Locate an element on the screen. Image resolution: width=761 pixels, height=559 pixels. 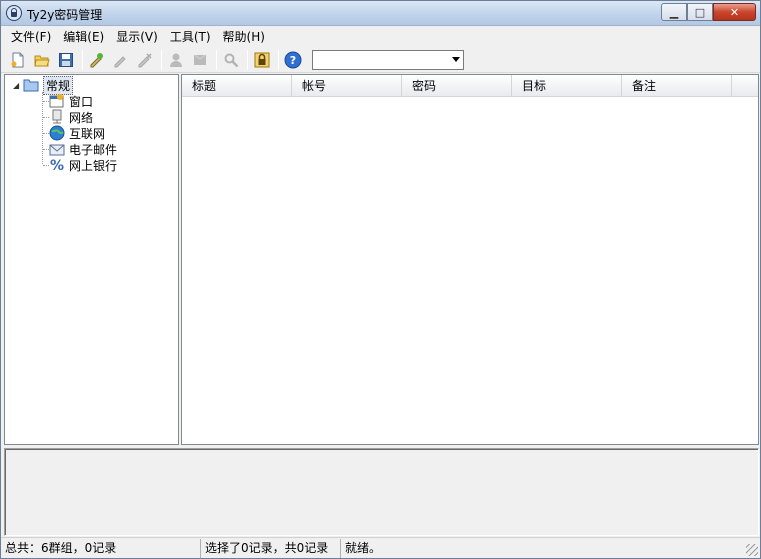
tree-item-email: 电子邮件 is located at coordinates (80, 149).